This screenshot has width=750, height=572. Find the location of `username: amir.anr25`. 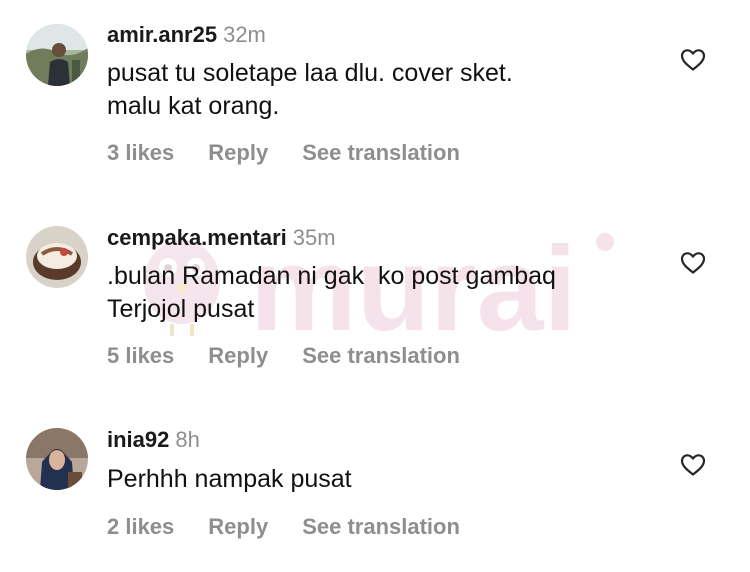

username: amir.anr25 is located at coordinates (162, 34).